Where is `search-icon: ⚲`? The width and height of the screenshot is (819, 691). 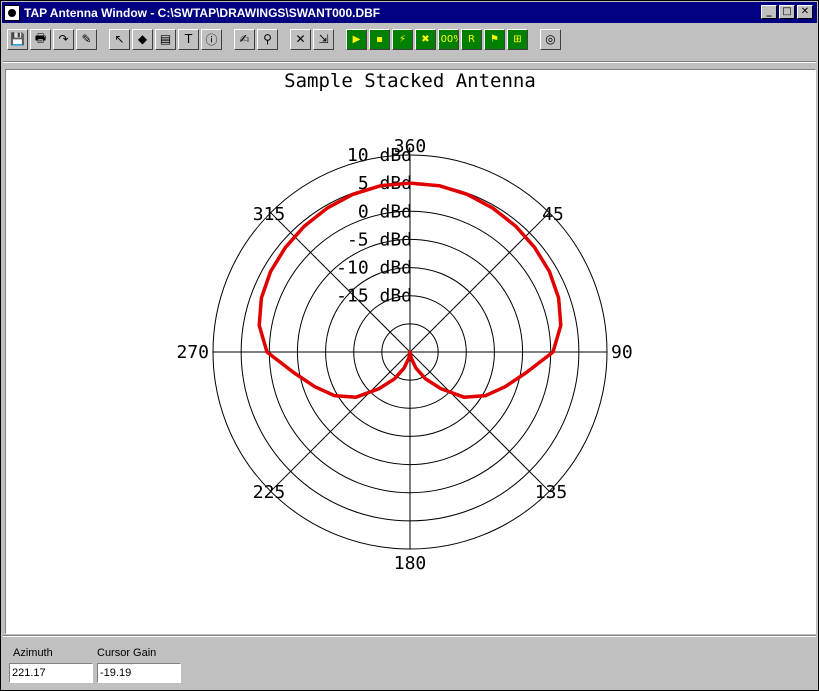 search-icon: ⚲ is located at coordinates (267, 39).